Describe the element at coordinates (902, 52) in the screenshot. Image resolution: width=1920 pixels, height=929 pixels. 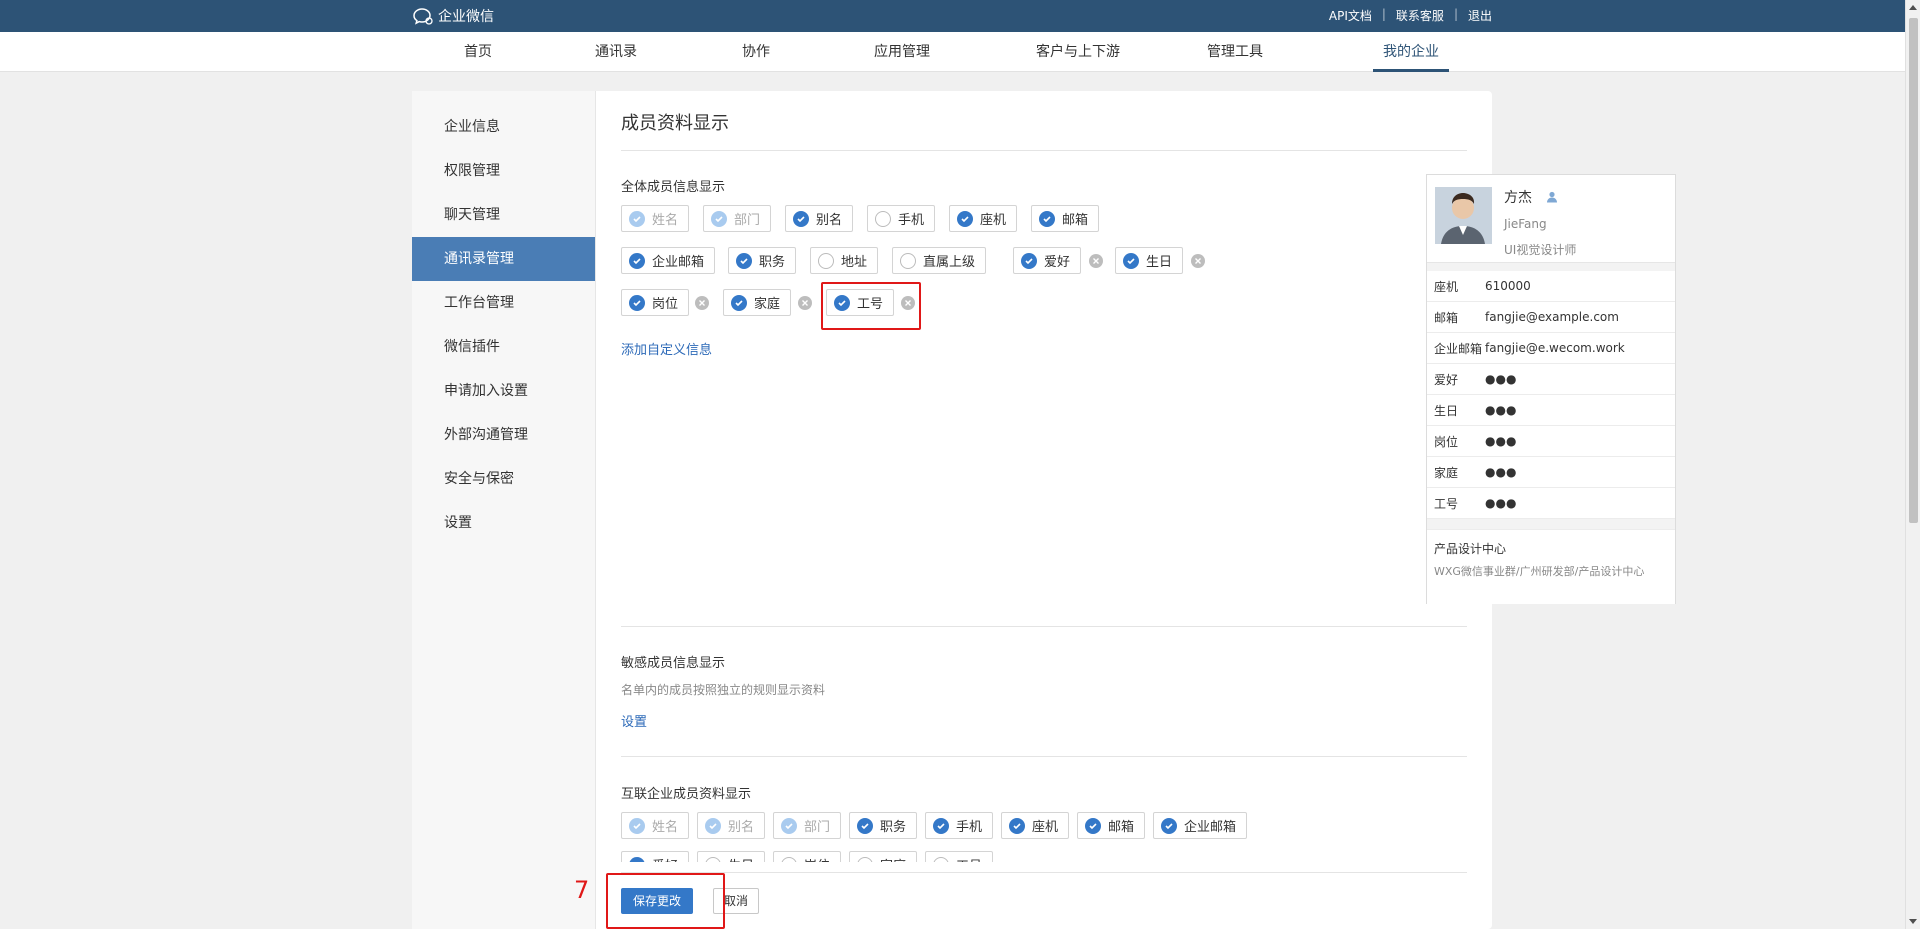
I see `nav-apps: 应用管理` at that location.